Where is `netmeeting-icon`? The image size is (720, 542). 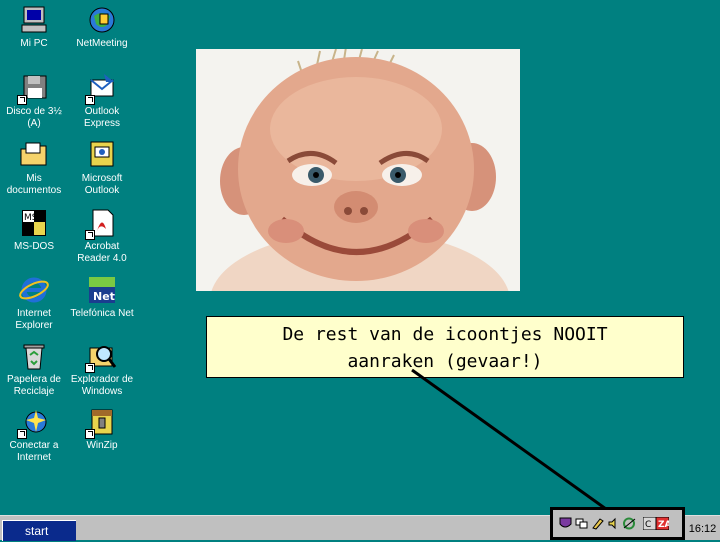
netmeeting-icon is located at coordinates (102, 20).